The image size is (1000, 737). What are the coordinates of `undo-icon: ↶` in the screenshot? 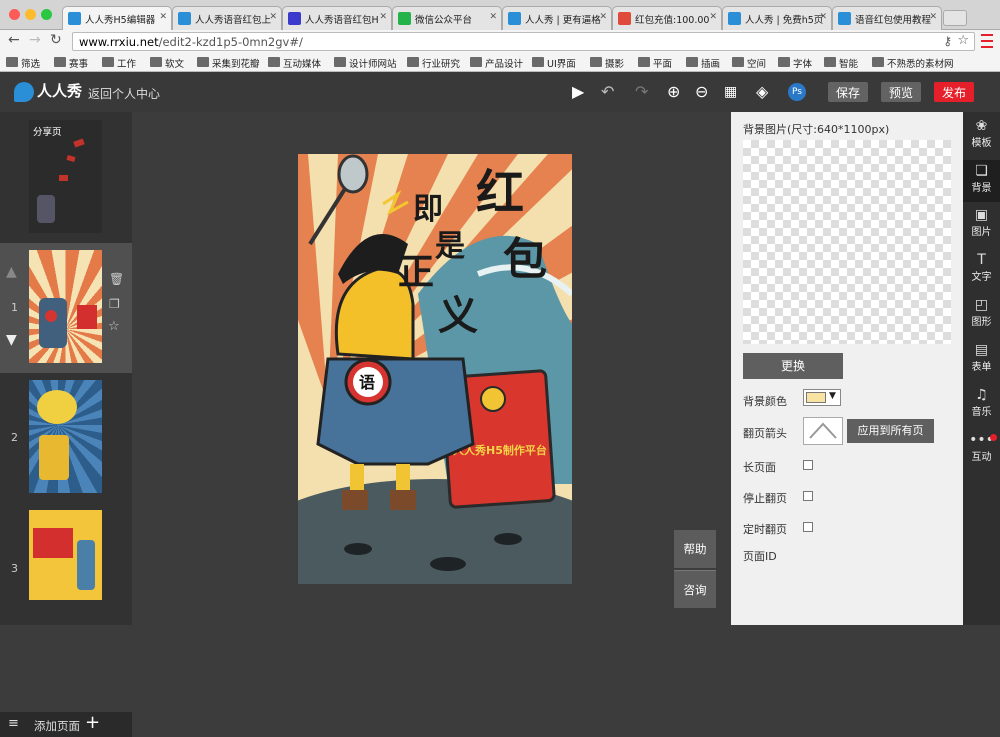 It's located at (607, 92).